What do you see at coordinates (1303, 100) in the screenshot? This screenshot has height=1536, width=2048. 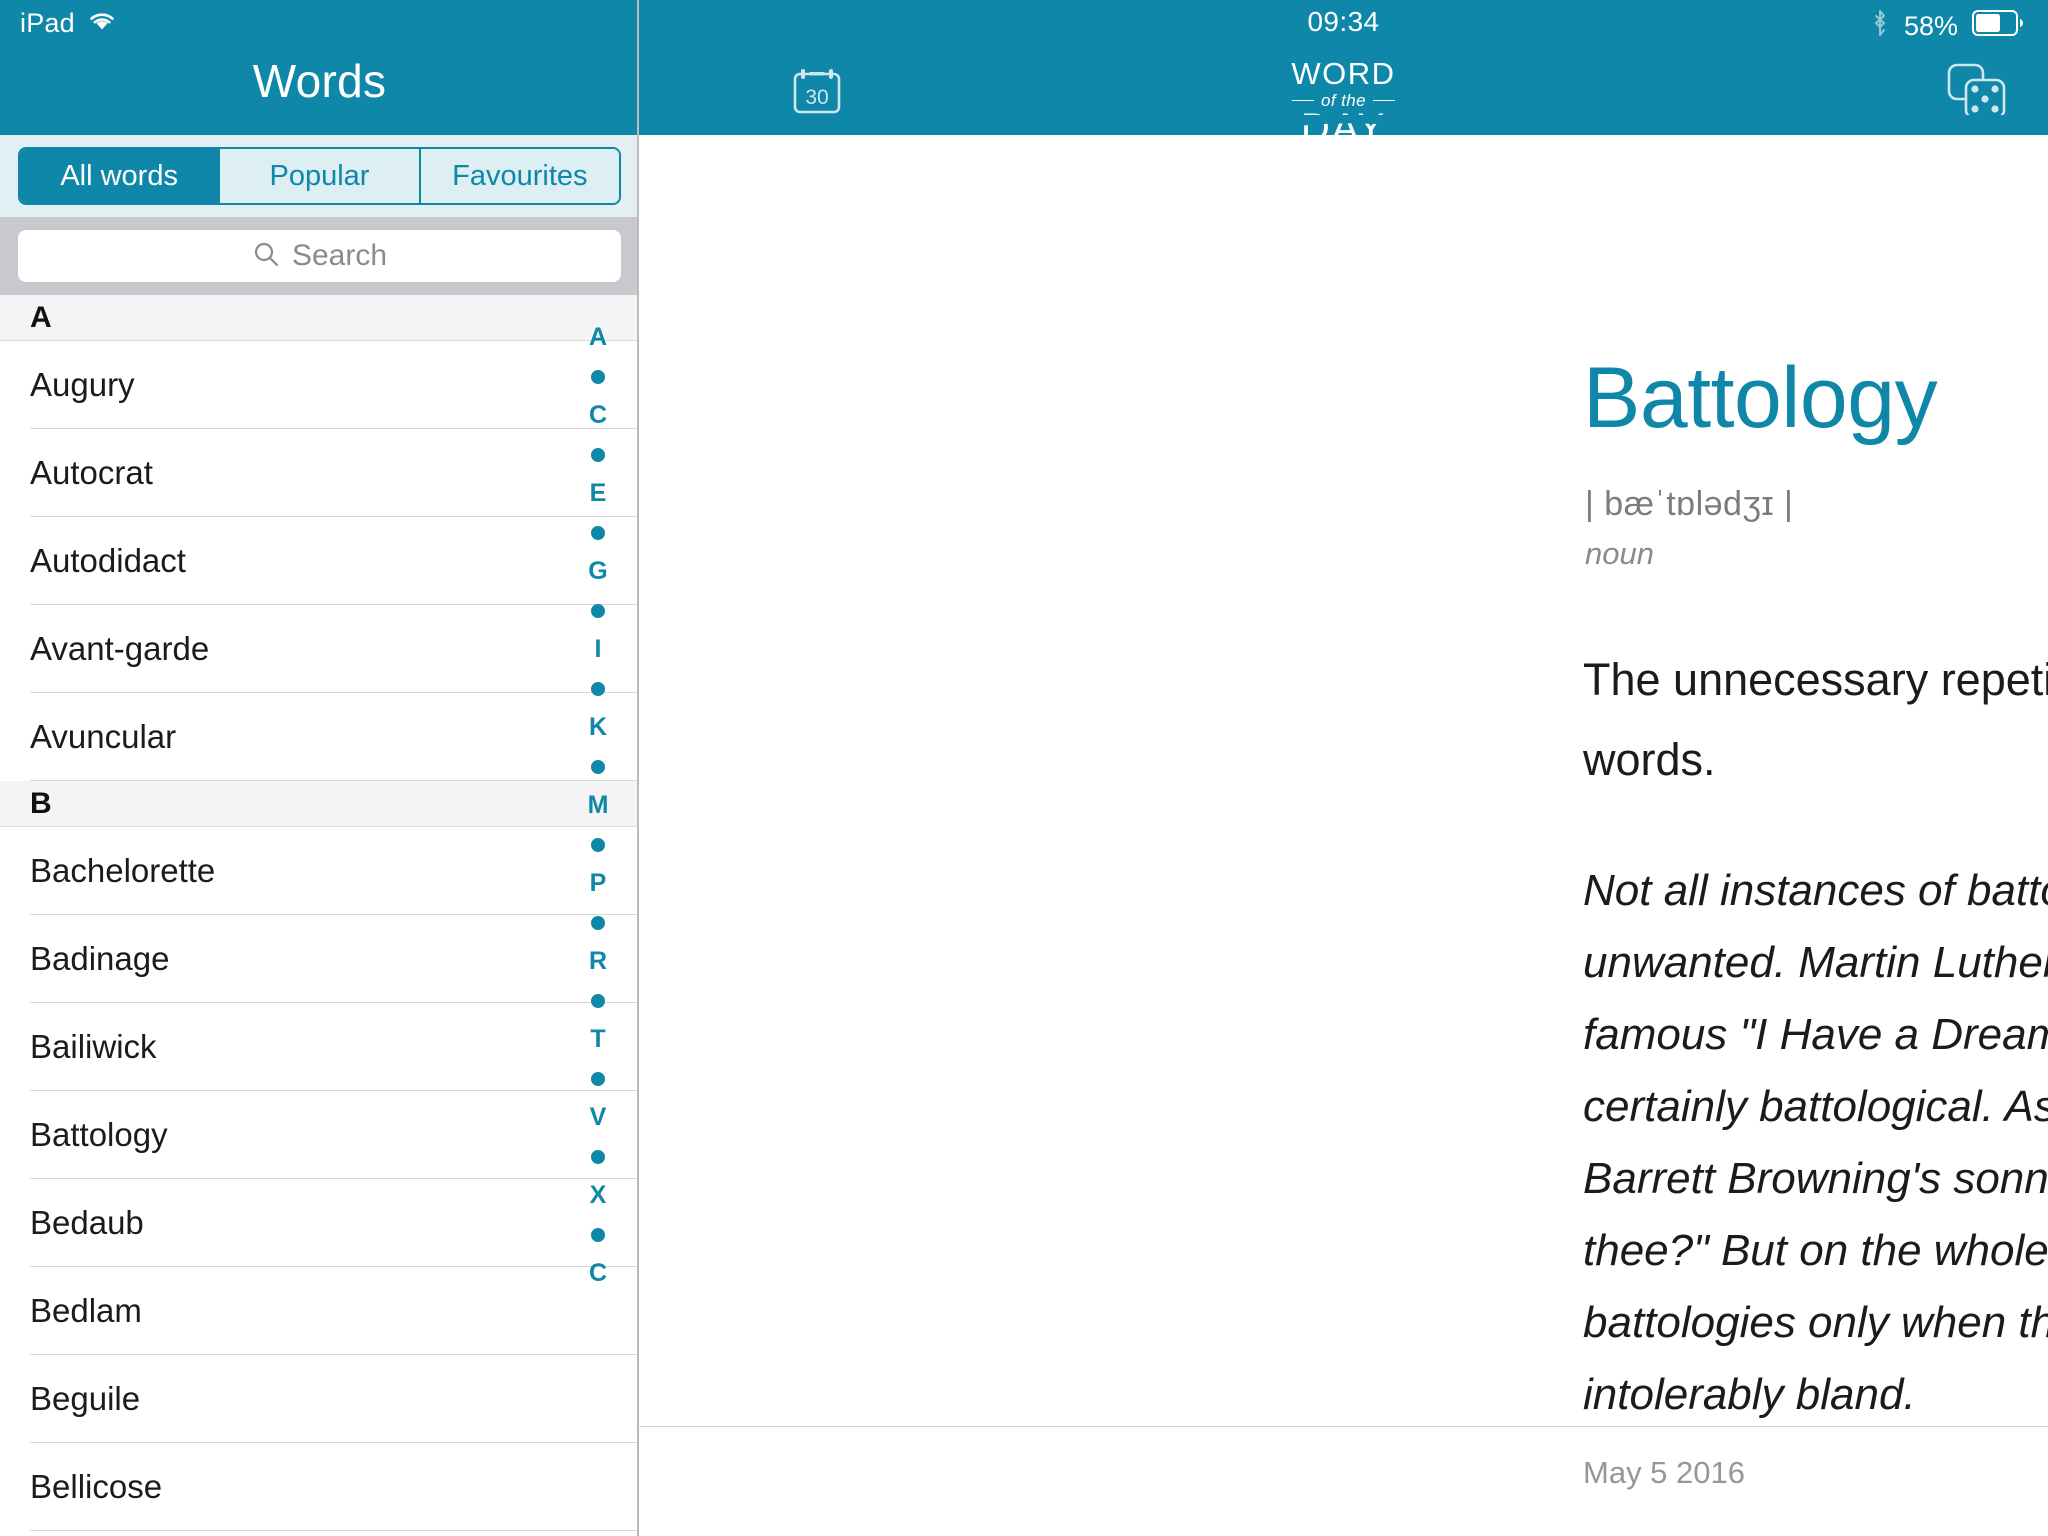 I see `logo-rule-left` at bounding box center [1303, 100].